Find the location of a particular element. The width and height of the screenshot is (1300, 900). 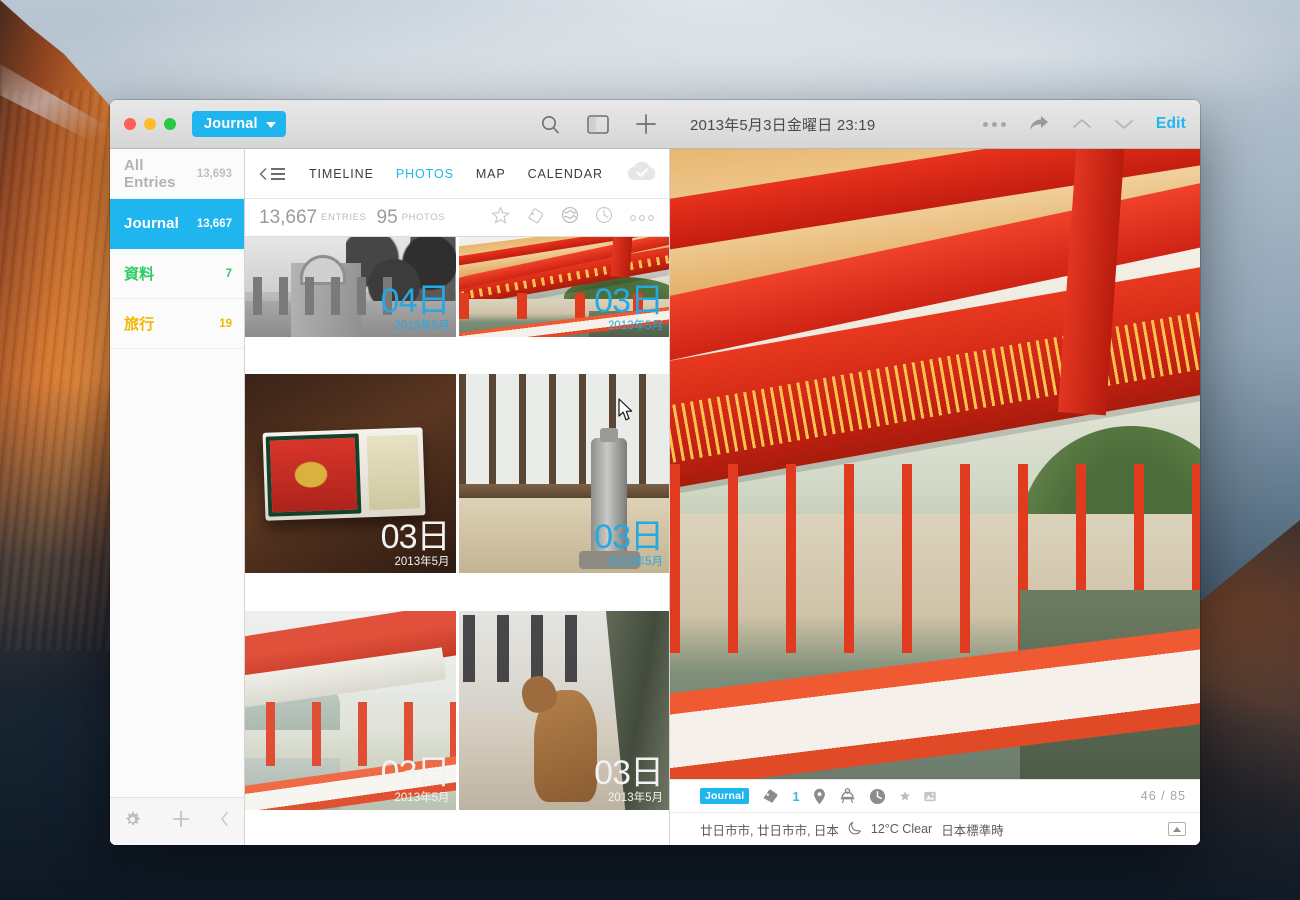

entry-meta-bar: Journal 1 46 / 85 is located at coordinates (935, 795).